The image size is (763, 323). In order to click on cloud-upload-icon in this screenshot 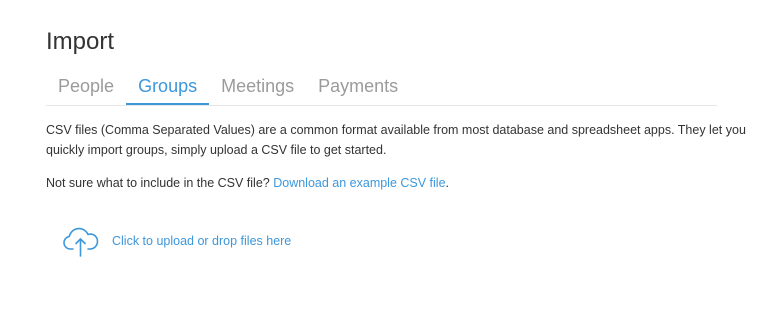, I will do `click(81, 241)`.